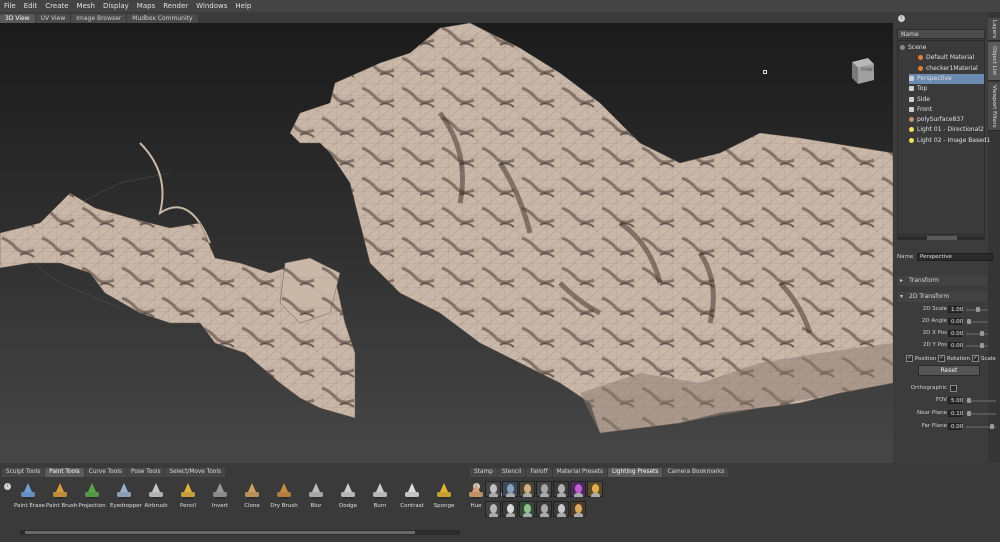  Describe the element at coordinates (175, 6) in the screenshot. I see `menu-render: Render` at that location.